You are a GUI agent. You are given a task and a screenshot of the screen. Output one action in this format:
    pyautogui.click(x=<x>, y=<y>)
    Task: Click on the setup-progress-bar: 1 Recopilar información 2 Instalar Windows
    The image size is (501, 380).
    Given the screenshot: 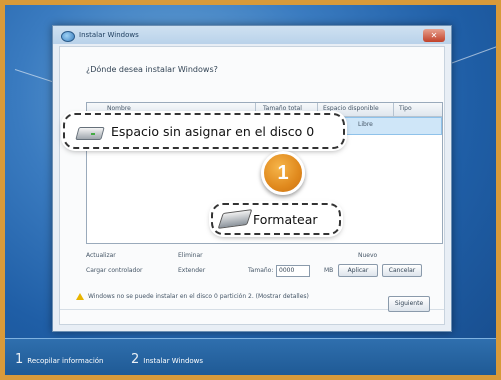 What is the action you would take?
    pyautogui.click(x=250, y=356)
    